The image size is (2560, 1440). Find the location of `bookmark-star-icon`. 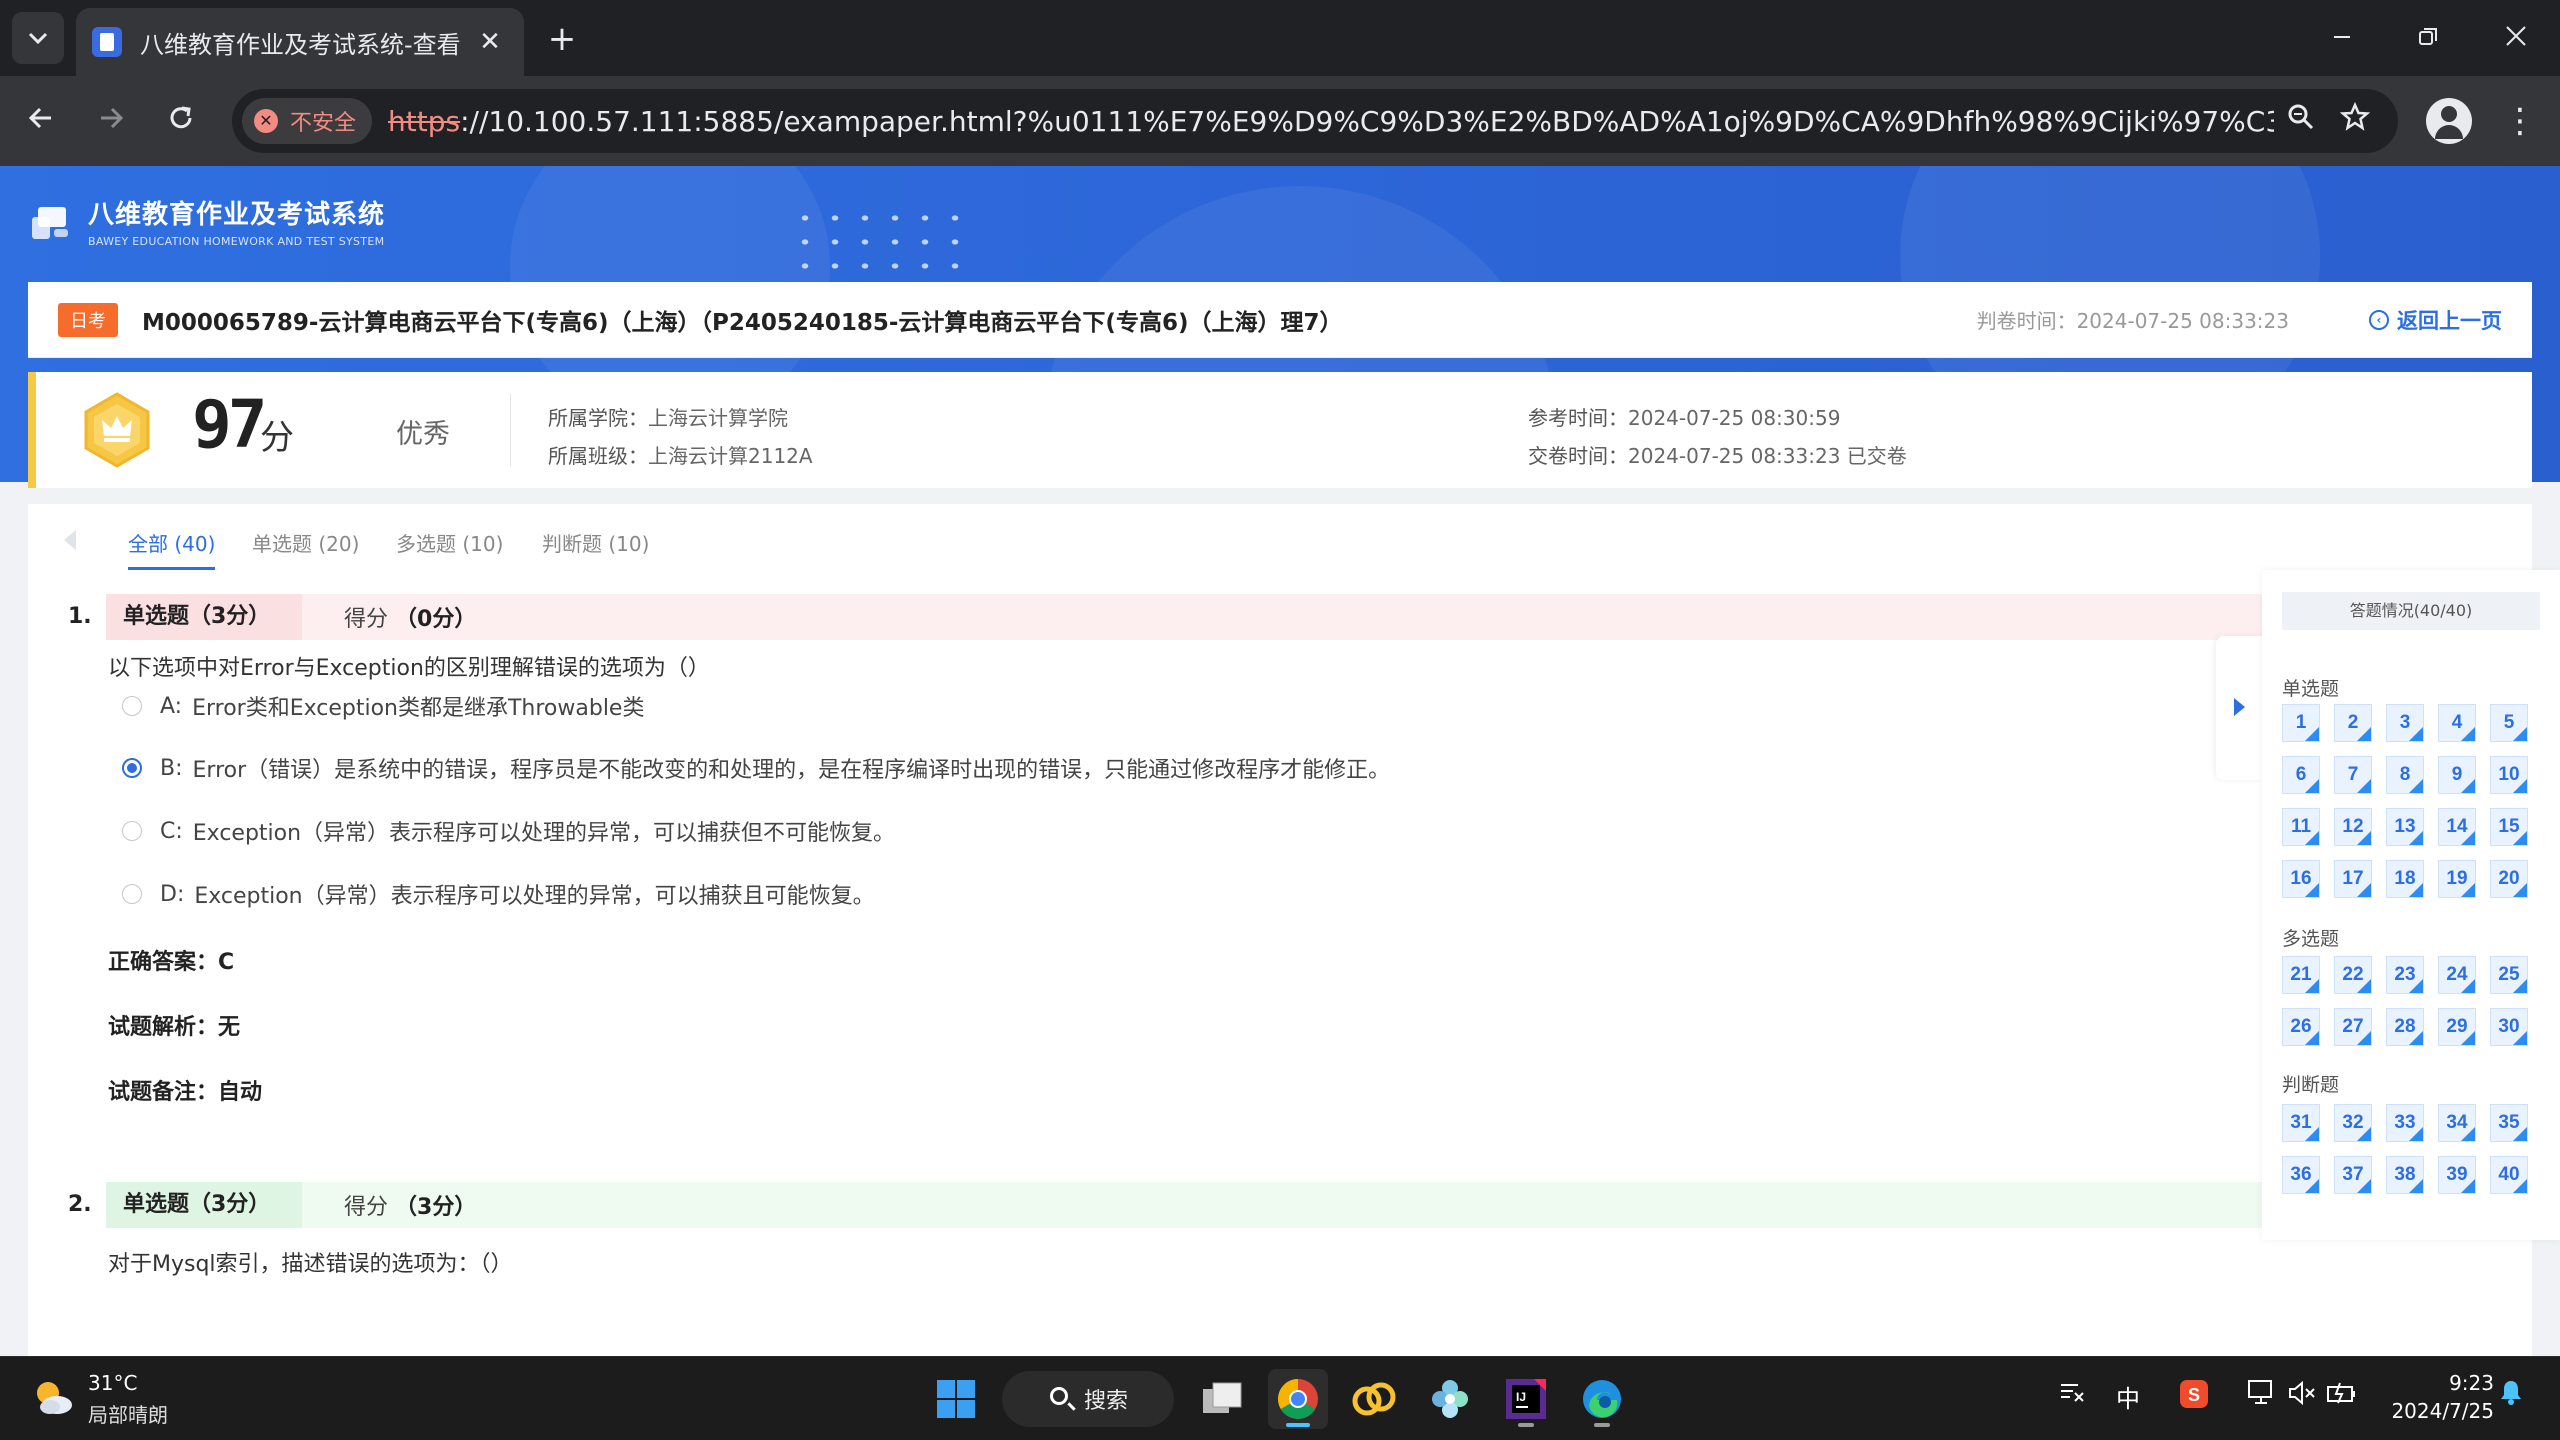

bookmark-star-icon is located at coordinates (2355, 120).